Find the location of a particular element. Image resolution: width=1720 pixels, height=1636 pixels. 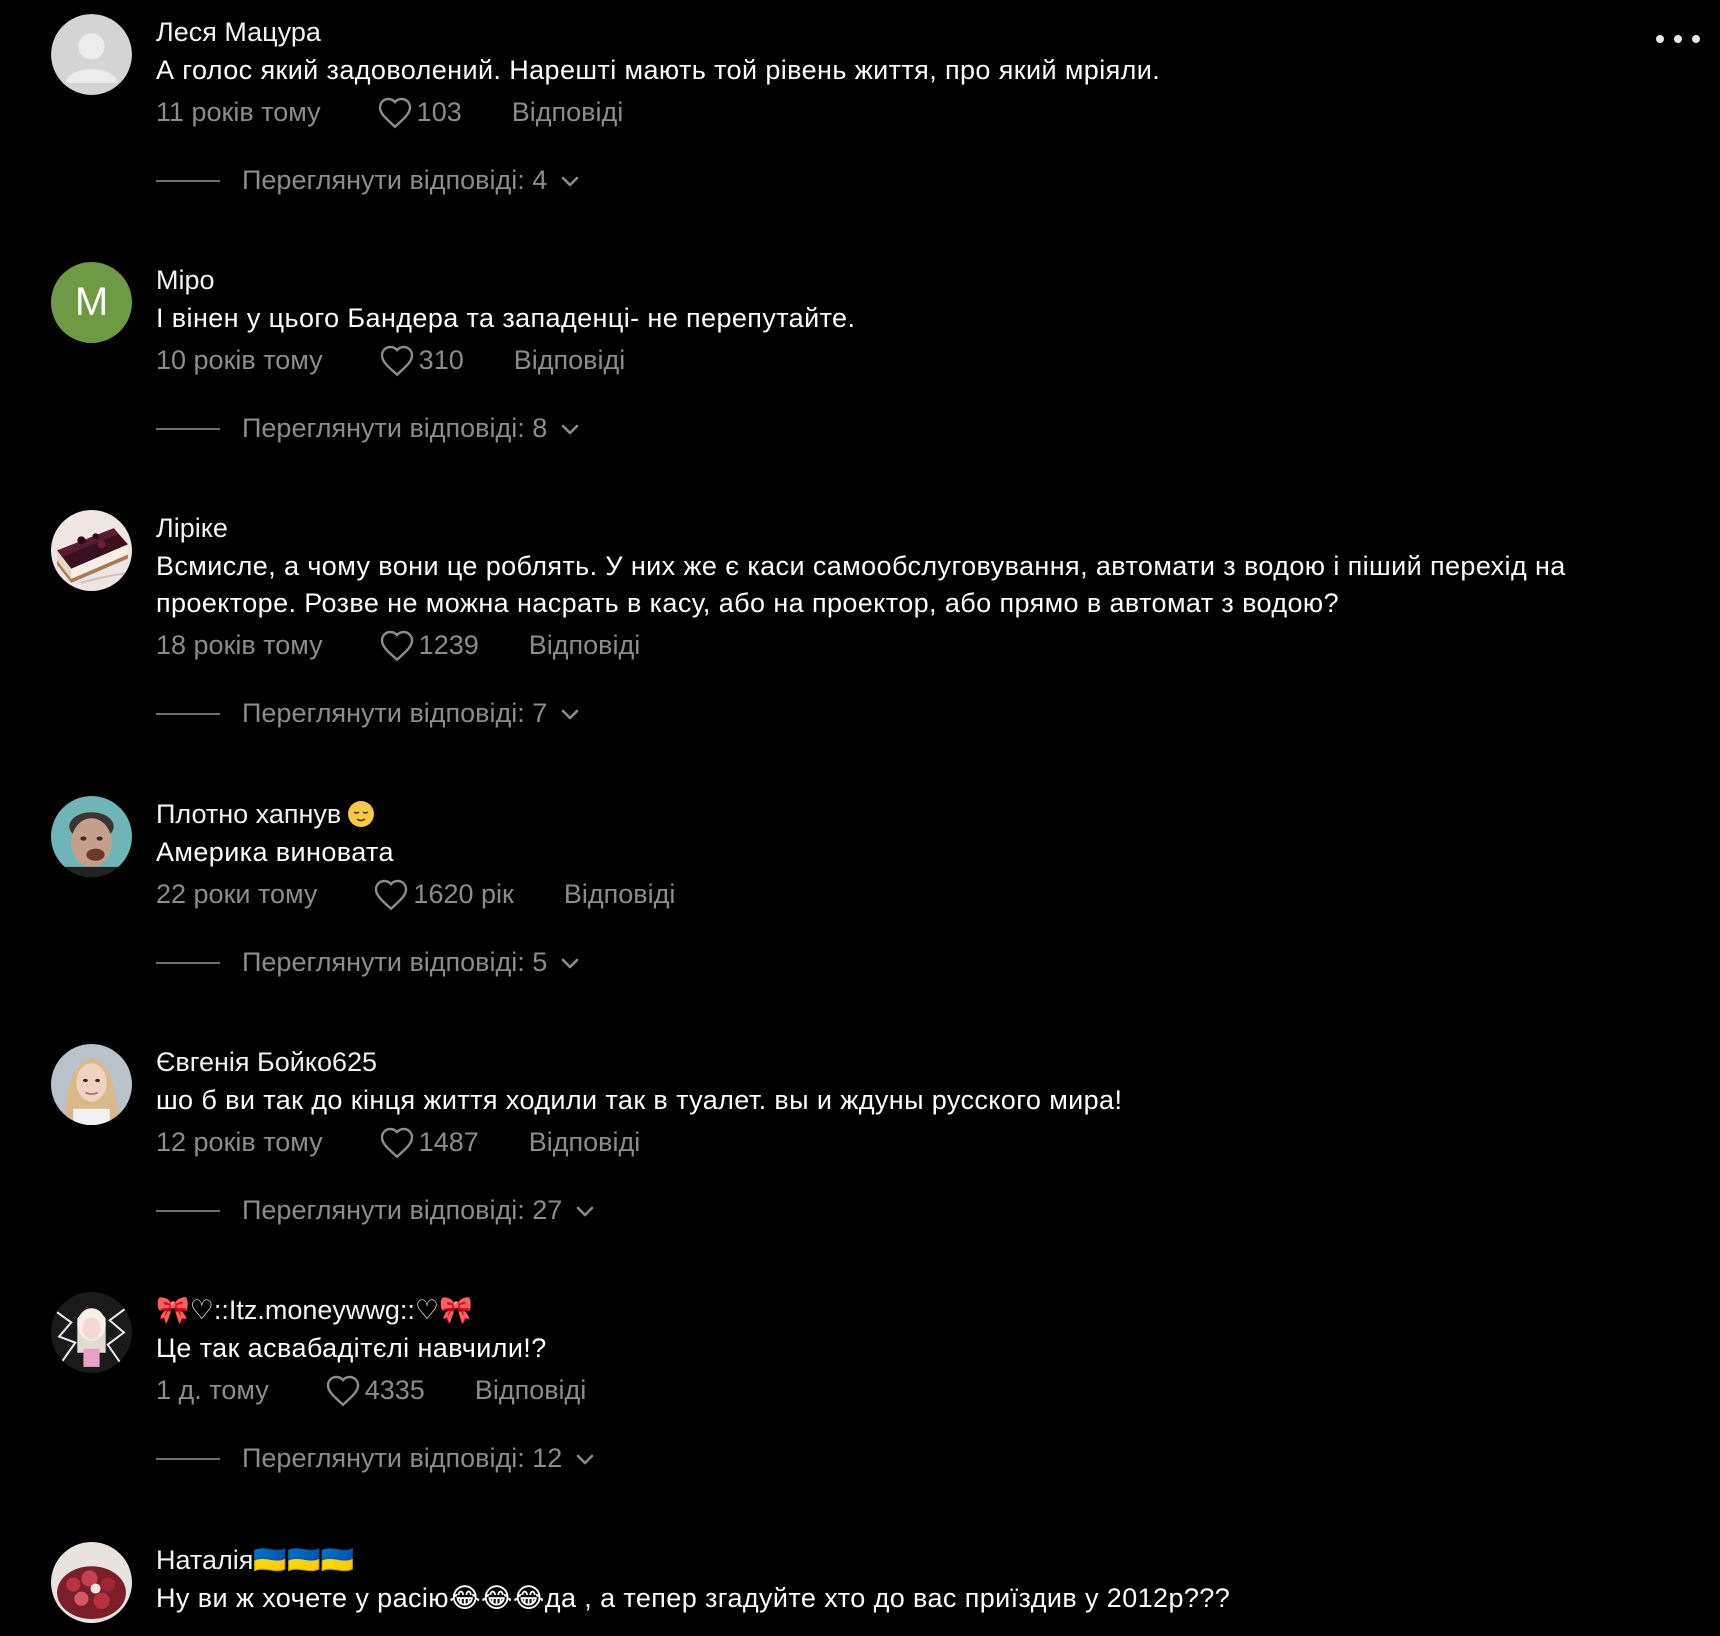

username-text: Наталія🇺🇦🇺🇦🇺🇦 is located at coordinates (255, 1560).